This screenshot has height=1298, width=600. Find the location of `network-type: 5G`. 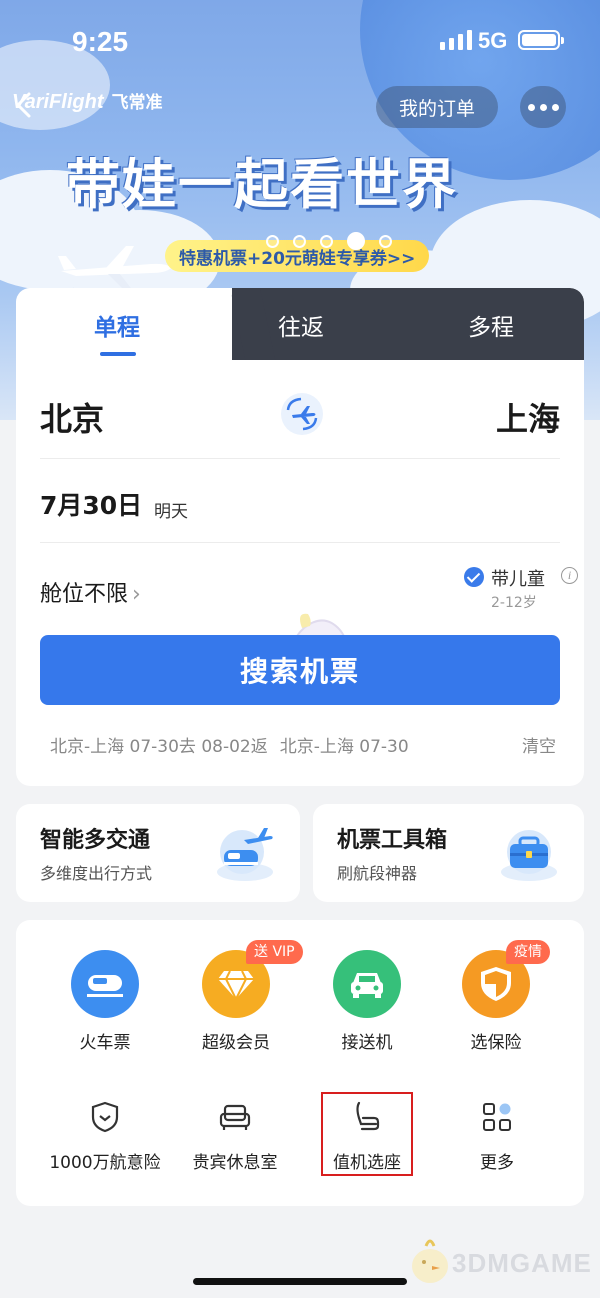

network-type: 5G is located at coordinates (493, 40).